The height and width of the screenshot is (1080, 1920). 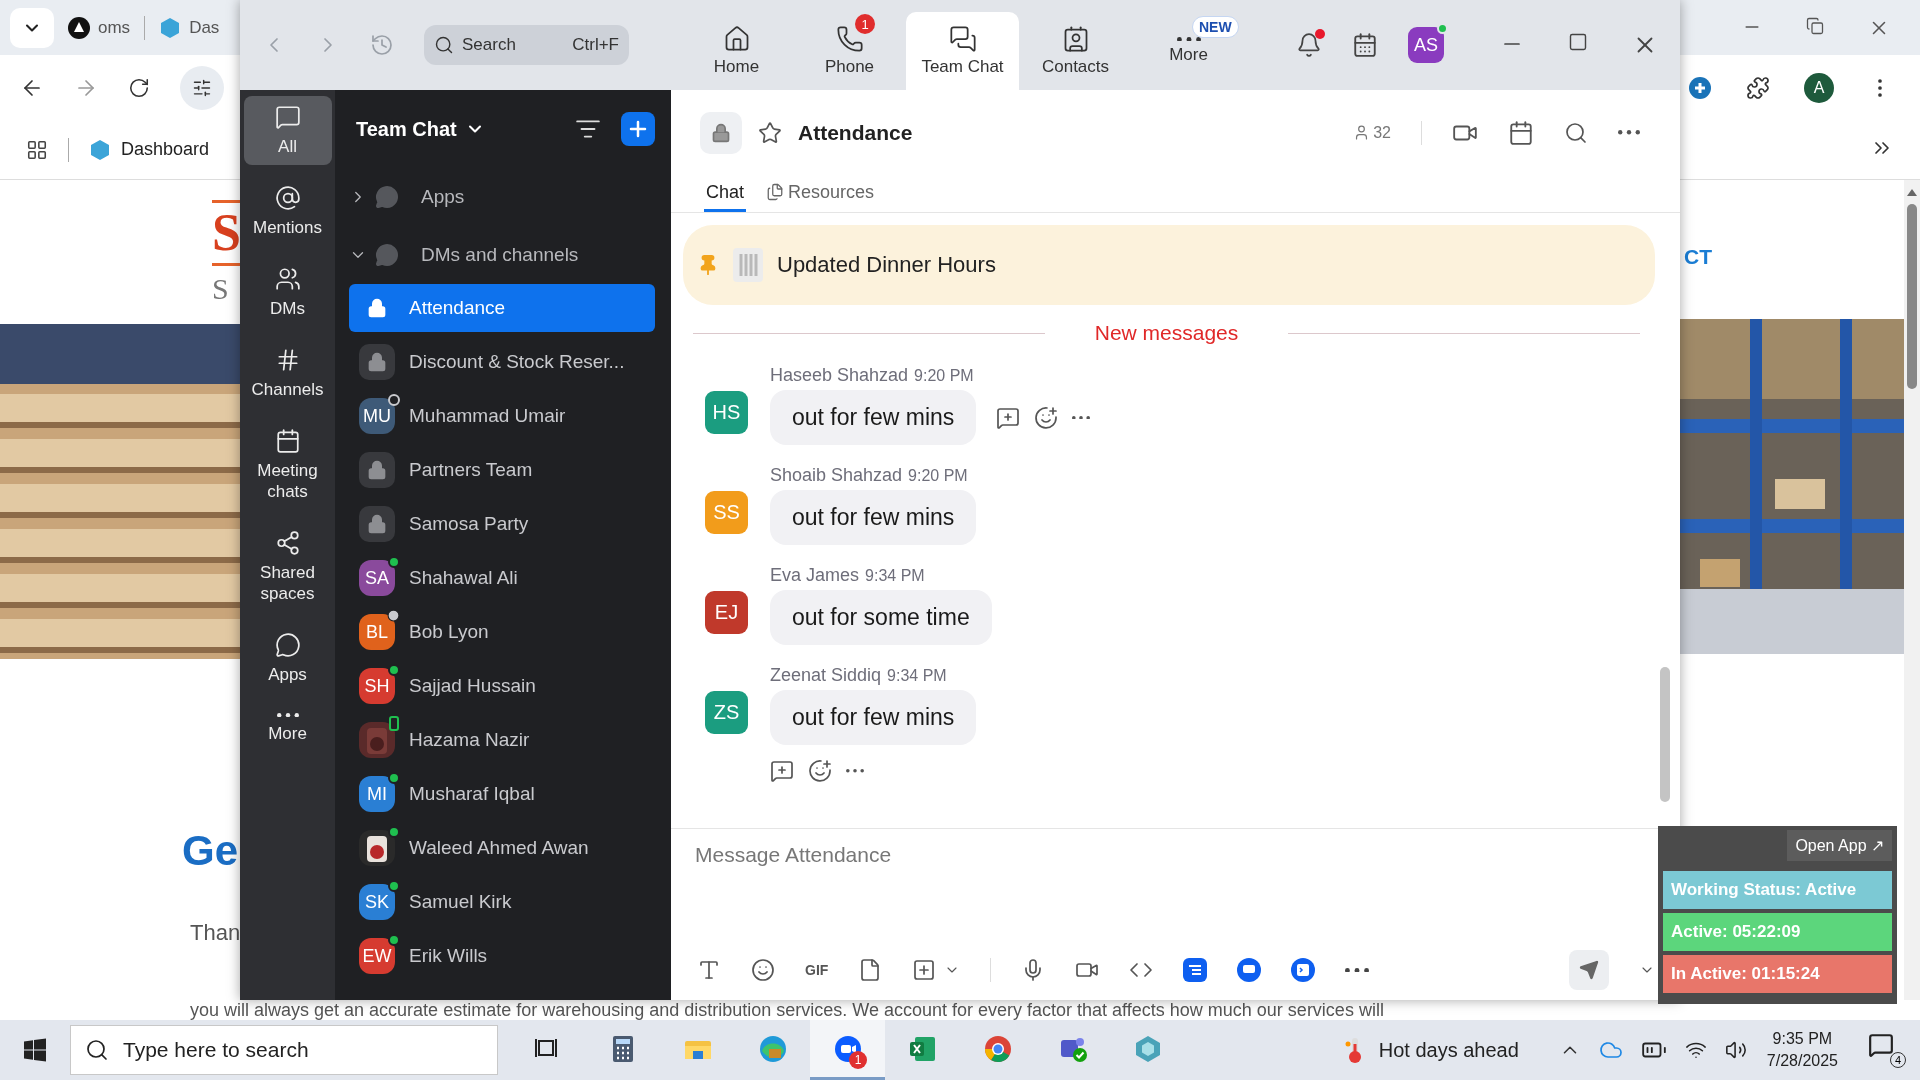 I want to click on user-avatar: MU, so click(x=377, y=416).